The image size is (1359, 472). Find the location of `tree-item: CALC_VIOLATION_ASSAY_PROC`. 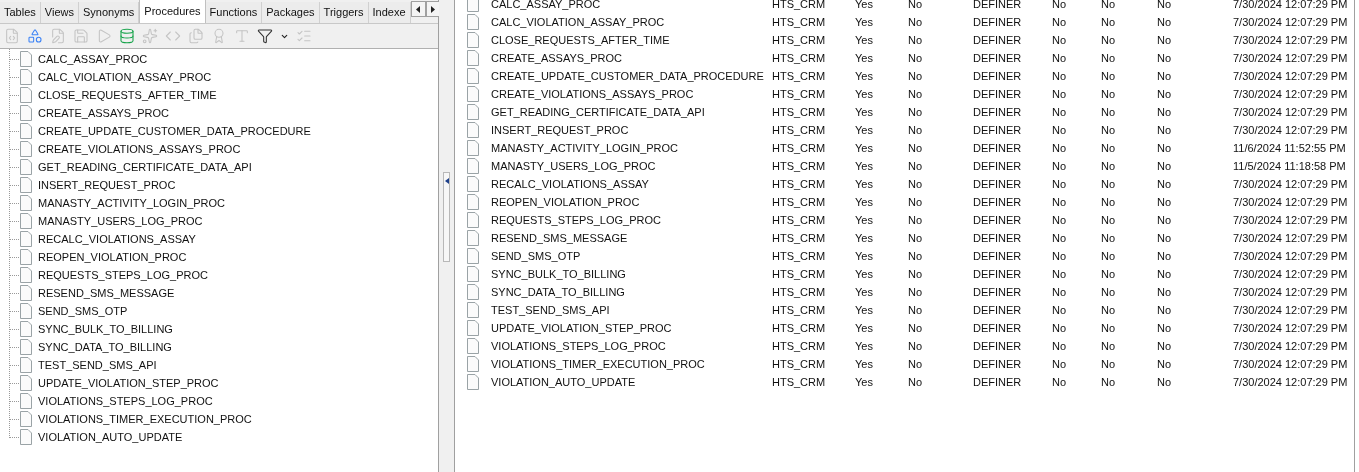

tree-item: CALC_VIOLATION_ASSAY_PROC is located at coordinates (125, 77).